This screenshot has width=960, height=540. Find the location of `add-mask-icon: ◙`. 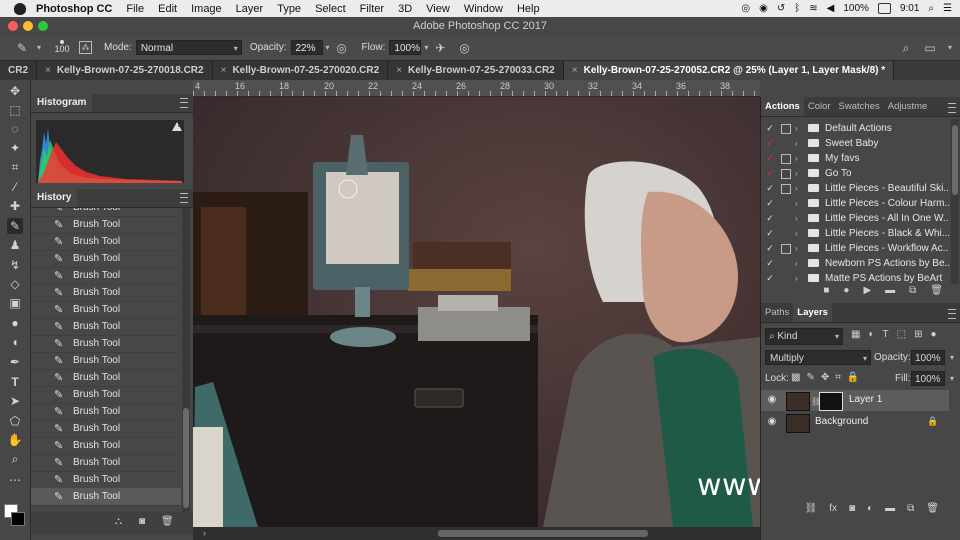

add-mask-icon: ◙ is located at coordinates (852, 512).